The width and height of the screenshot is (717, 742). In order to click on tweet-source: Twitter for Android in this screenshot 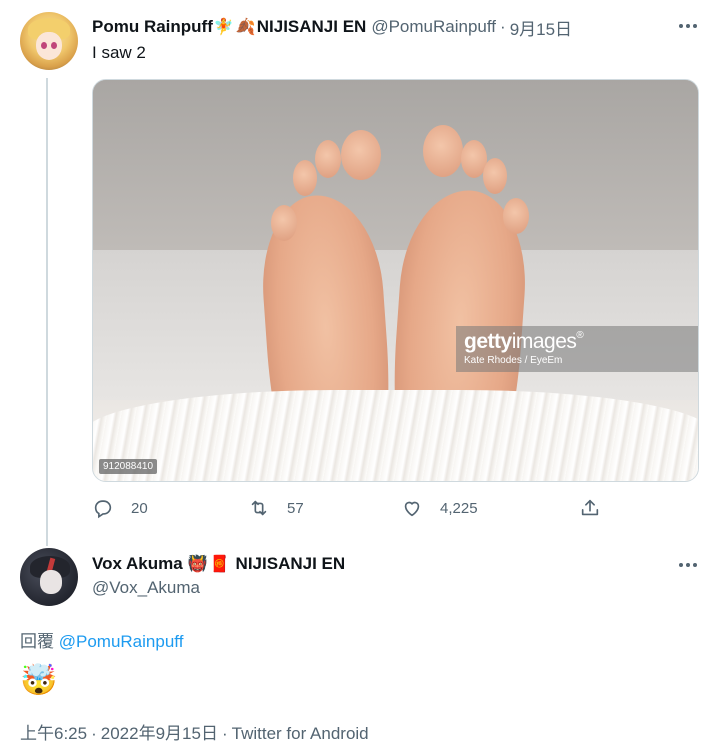, I will do `click(300, 733)`.